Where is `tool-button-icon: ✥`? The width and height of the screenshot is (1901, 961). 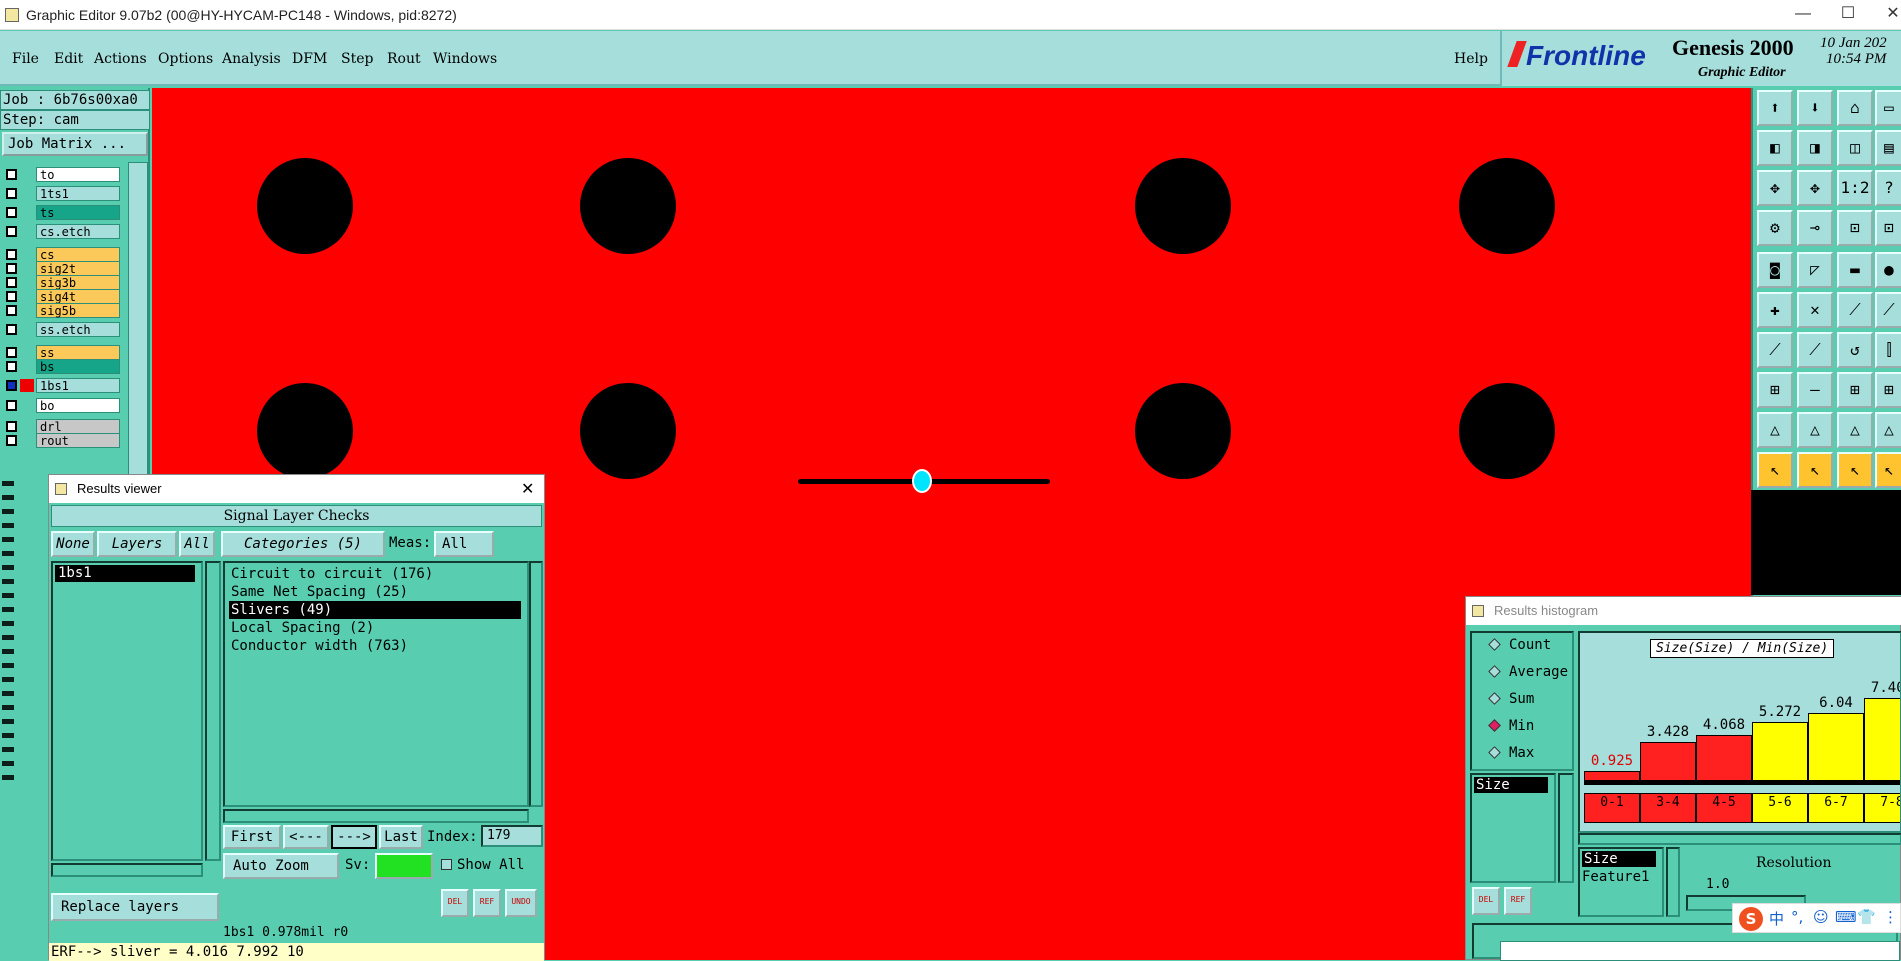 tool-button-icon: ✥ is located at coordinates (1815, 188).